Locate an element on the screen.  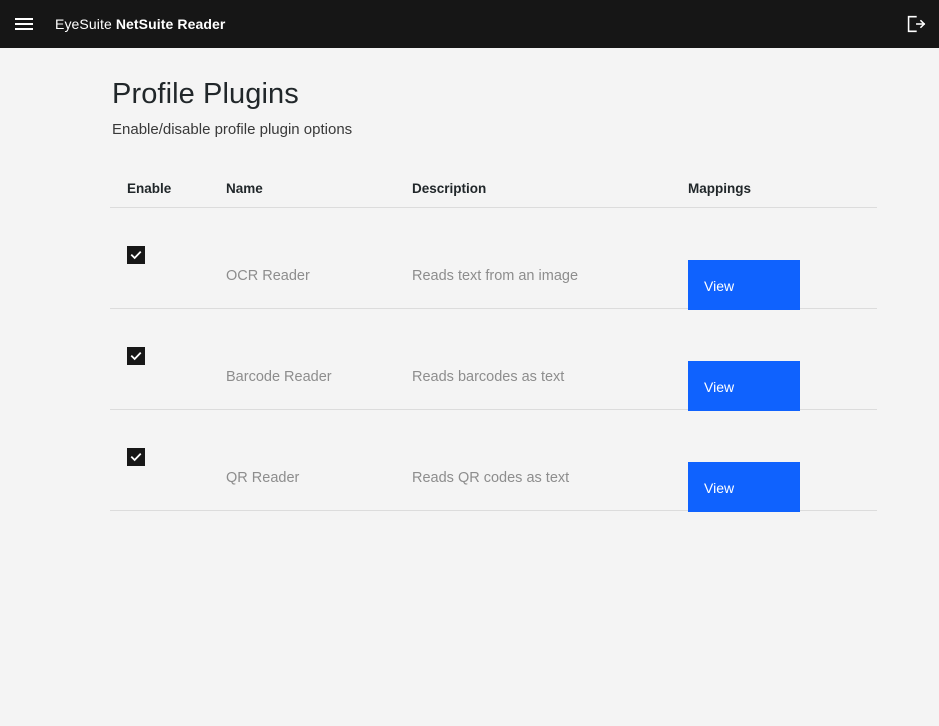
column-header-enable: Enable is located at coordinates (149, 188).